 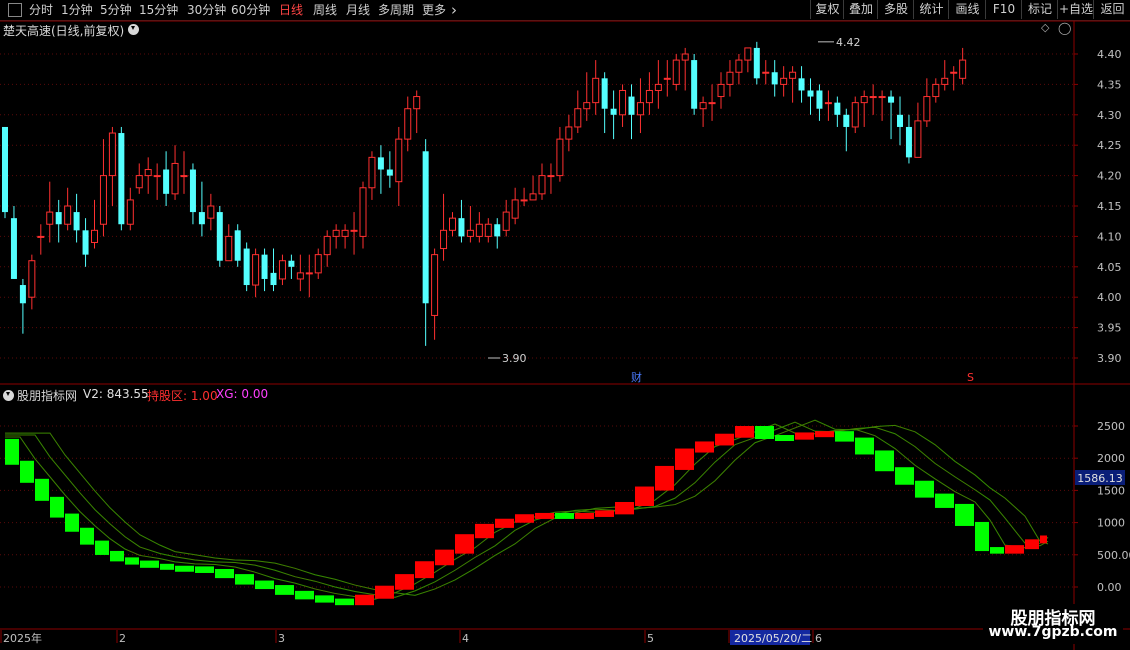 What do you see at coordinates (8, 395) in the screenshot?
I see `indicator-menu-chevron-icon` at bounding box center [8, 395].